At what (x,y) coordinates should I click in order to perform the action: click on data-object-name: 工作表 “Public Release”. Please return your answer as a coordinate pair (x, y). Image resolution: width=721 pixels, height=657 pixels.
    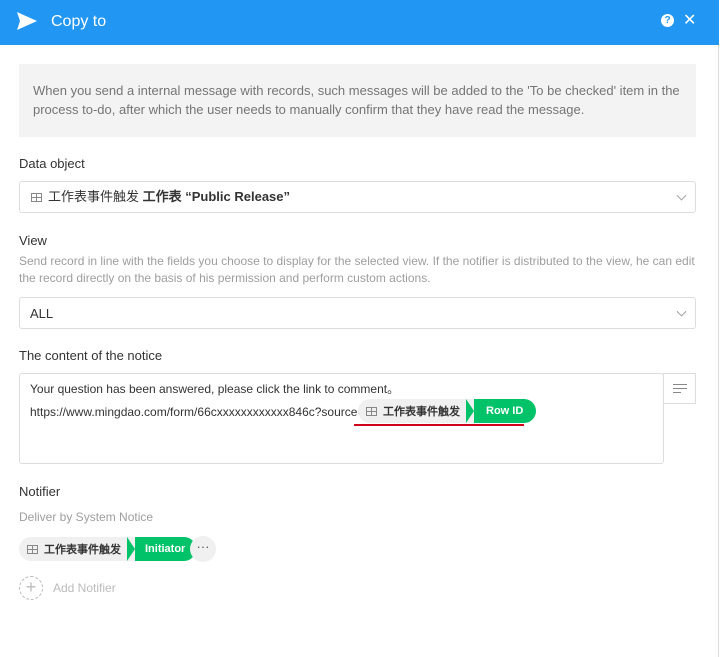
    Looking at the image, I should click on (216, 196).